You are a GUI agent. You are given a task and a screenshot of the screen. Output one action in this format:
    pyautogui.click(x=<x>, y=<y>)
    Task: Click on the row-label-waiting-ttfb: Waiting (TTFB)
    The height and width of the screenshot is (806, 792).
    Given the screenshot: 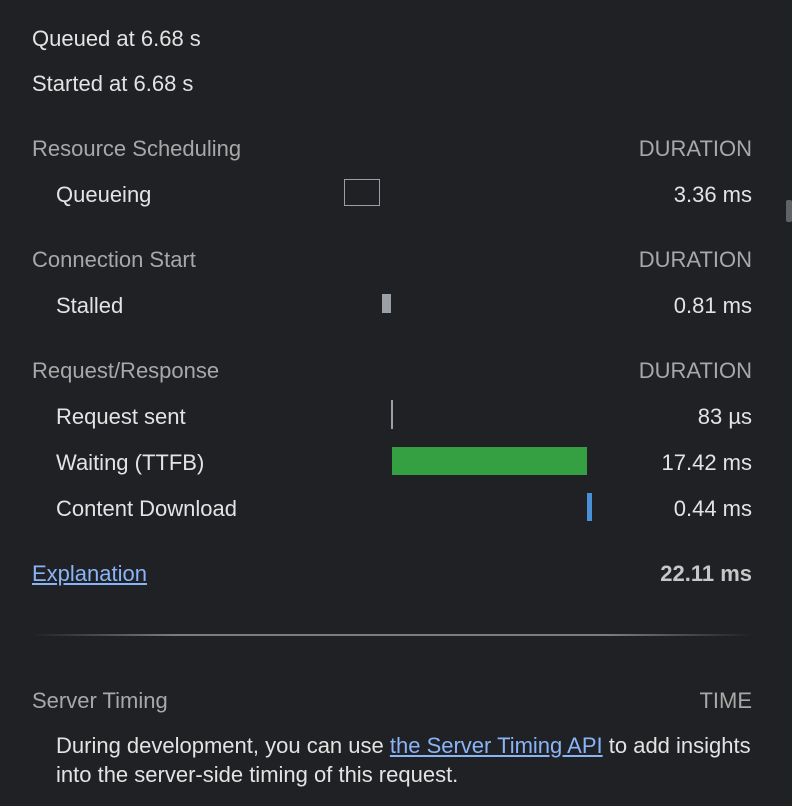 What is the action you would take?
    pyautogui.click(x=130, y=462)
    